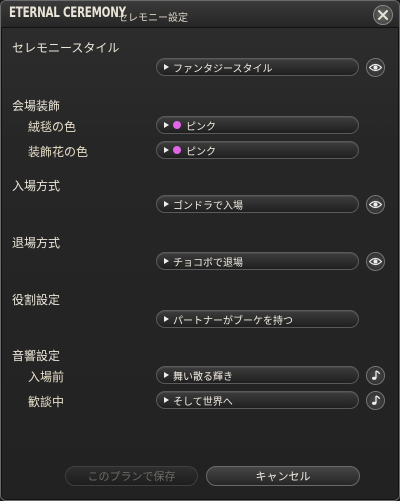  Describe the element at coordinates (46, 377) in the screenshot. I see `before-entrance-label: 入場前` at that location.